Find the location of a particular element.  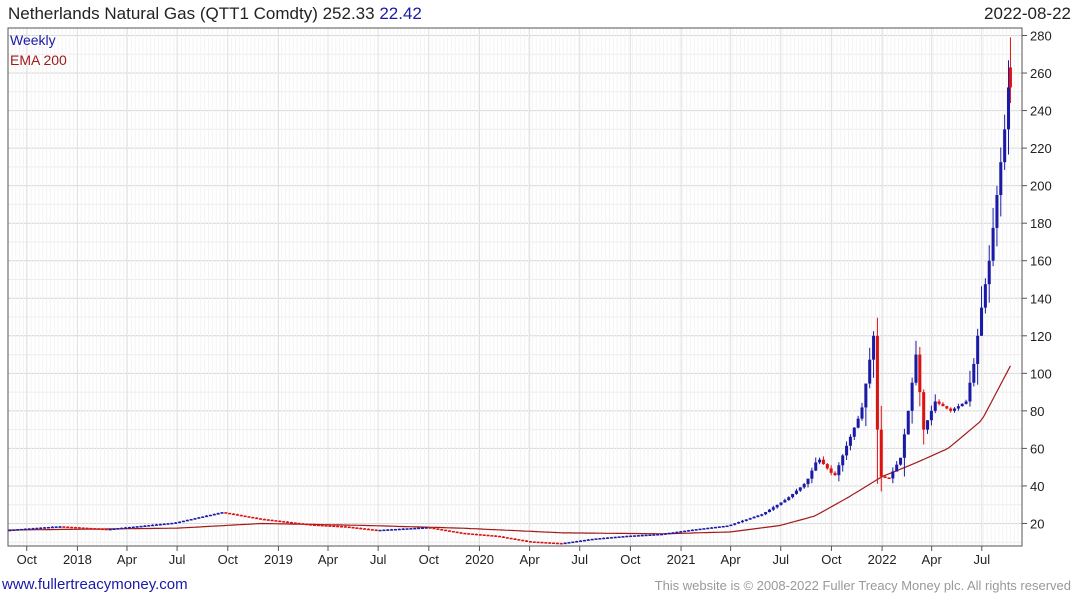

x-tick-label: 2019 is located at coordinates (278, 559).